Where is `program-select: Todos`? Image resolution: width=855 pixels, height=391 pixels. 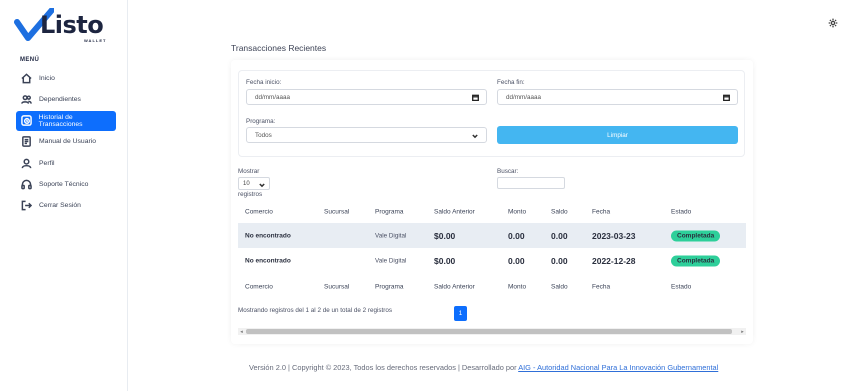 program-select: Todos is located at coordinates (366, 135).